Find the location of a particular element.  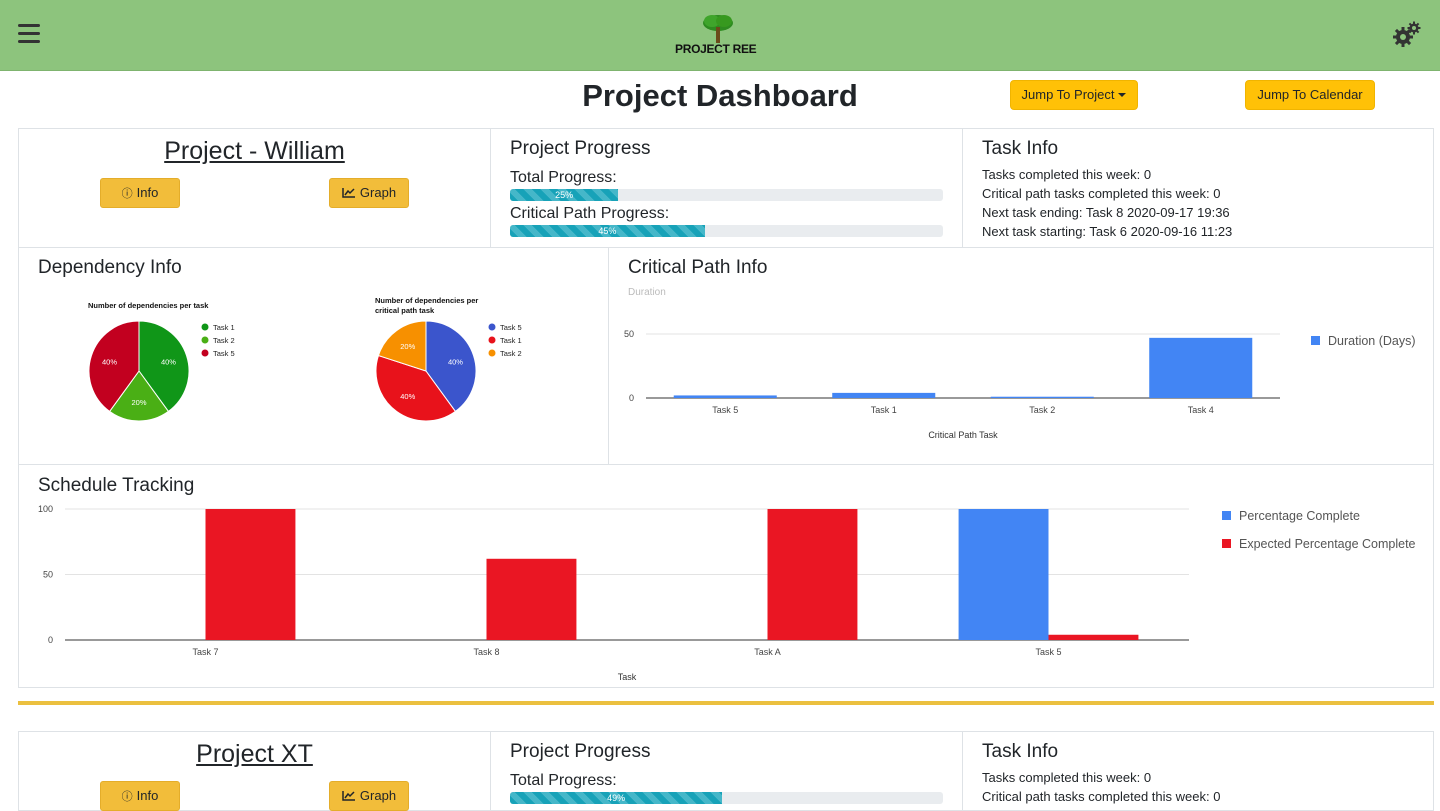

x-tick-label: Task A is located at coordinates (767, 652).